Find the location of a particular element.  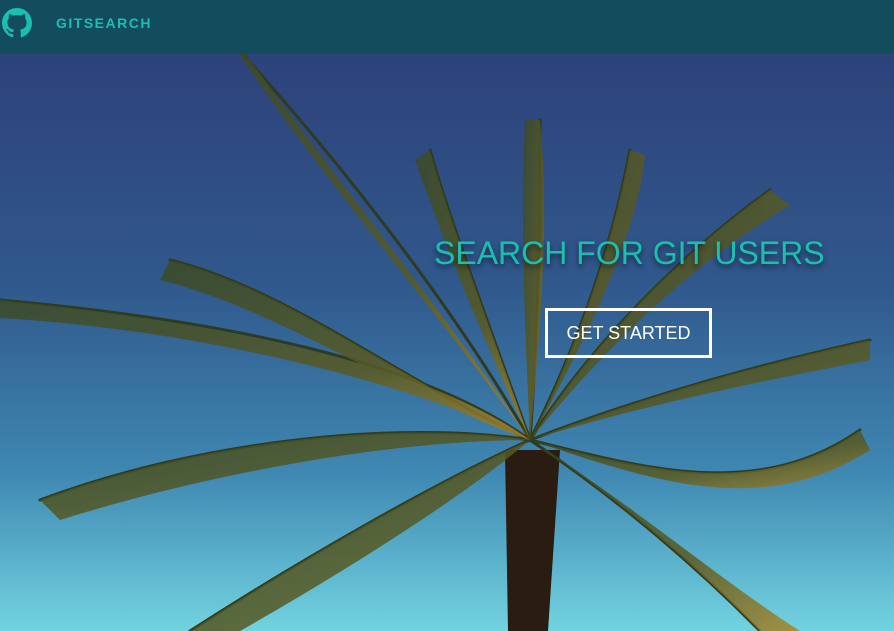

brand-link: GITSEARCH is located at coordinates (104, 23).